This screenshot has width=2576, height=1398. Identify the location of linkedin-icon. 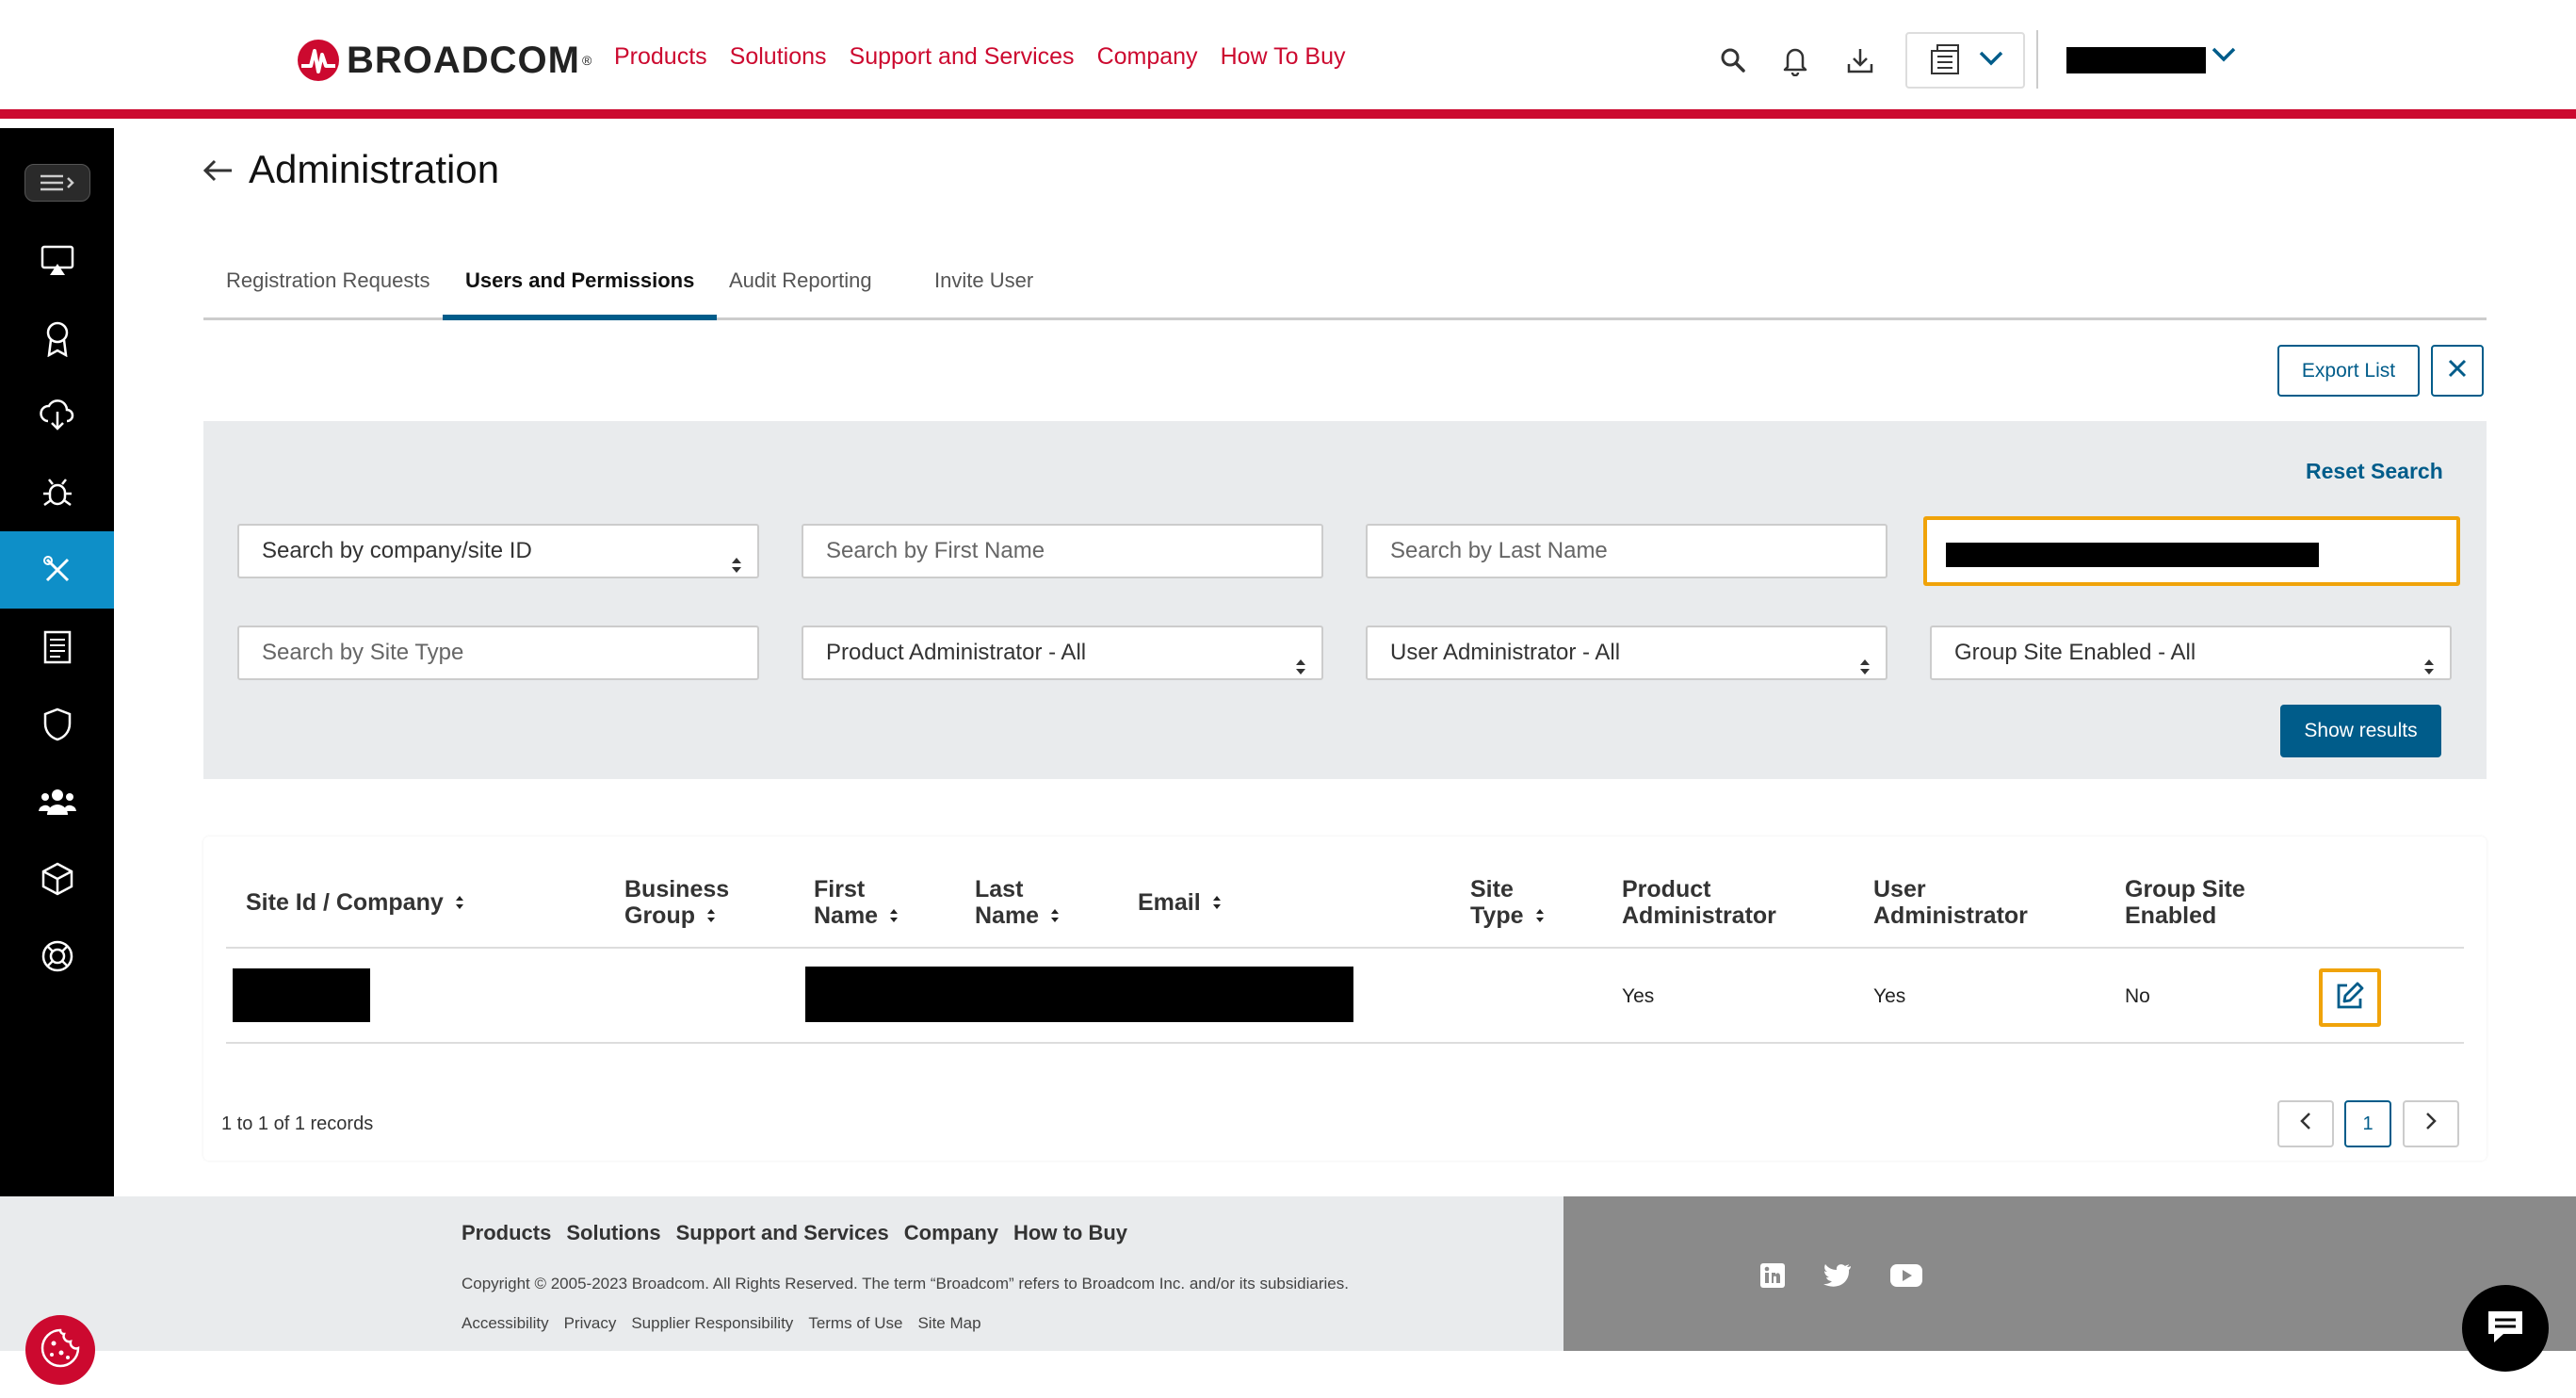
(1773, 1276).